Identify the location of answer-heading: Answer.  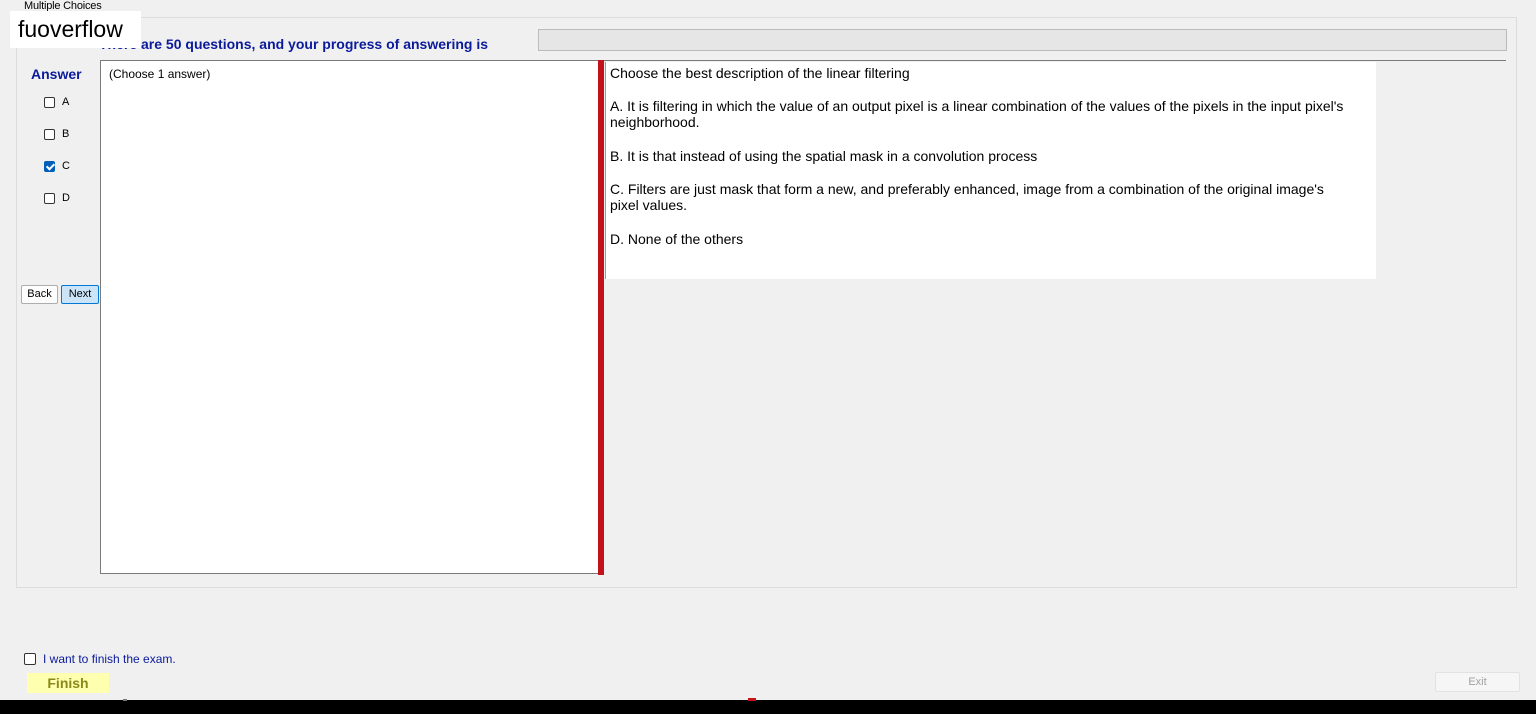
(56, 74).